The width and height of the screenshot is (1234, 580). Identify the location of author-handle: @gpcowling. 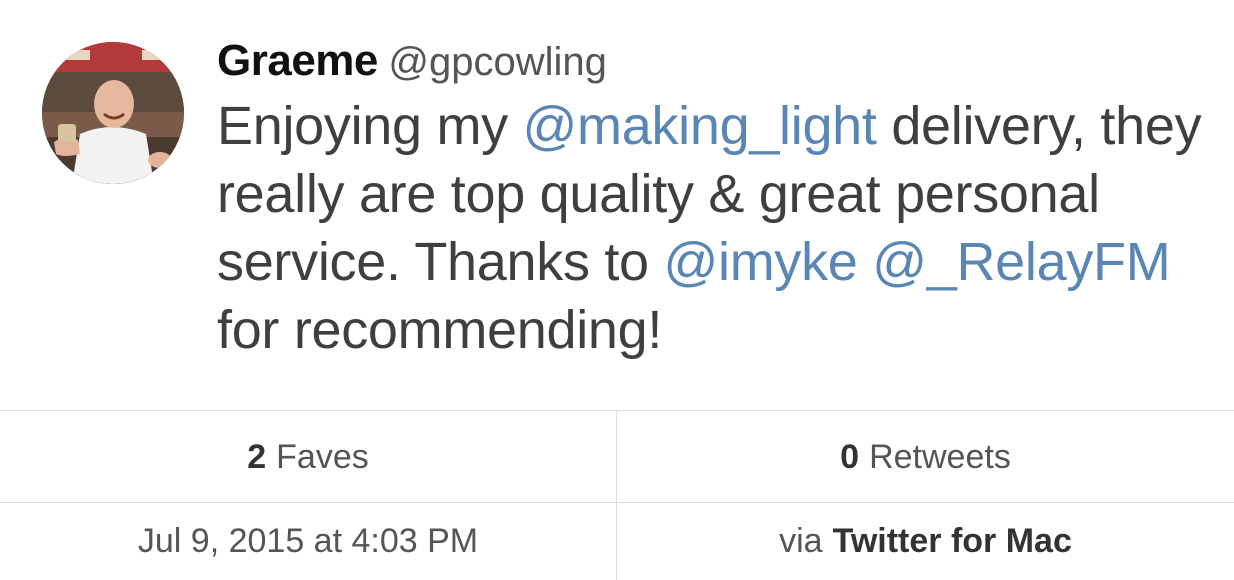
(497, 62).